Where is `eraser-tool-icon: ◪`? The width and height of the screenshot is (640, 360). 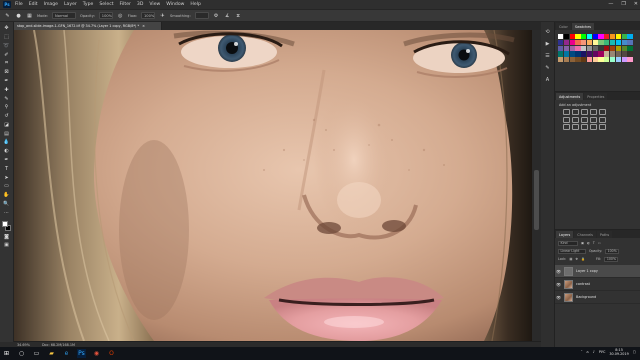
eraser-tool-icon: ◪ is located at coordinates (7, 126).